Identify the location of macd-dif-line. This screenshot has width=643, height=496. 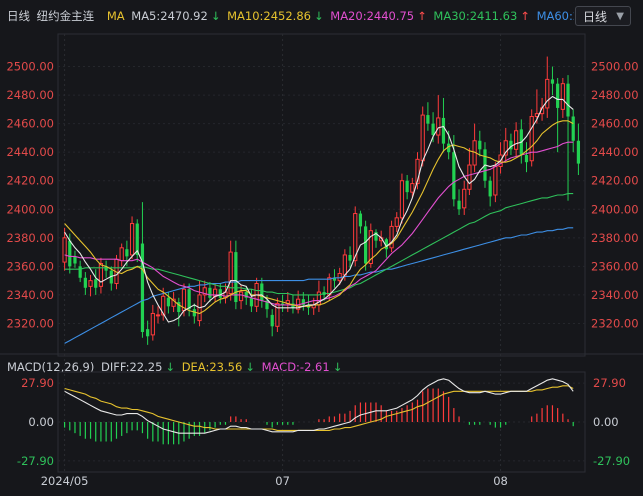
(319, 406).